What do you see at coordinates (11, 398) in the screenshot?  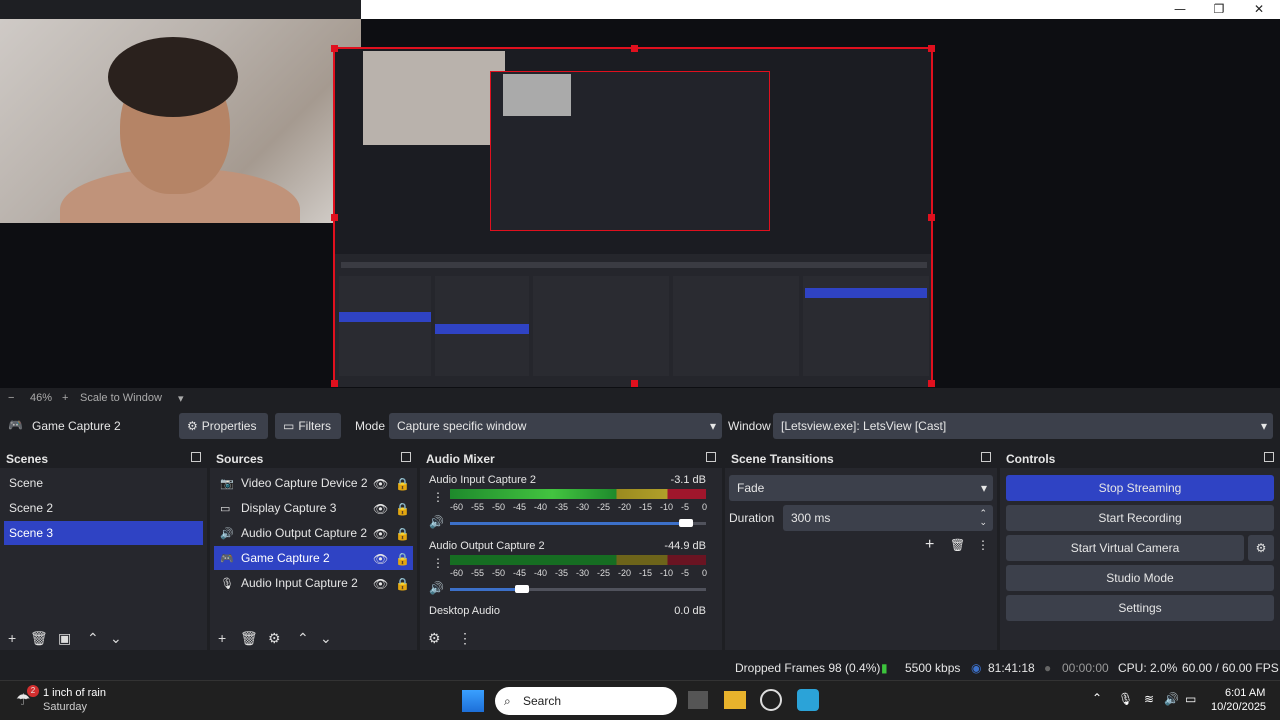 I see `zoom-out-button: −` at bounding box center [11, 398].